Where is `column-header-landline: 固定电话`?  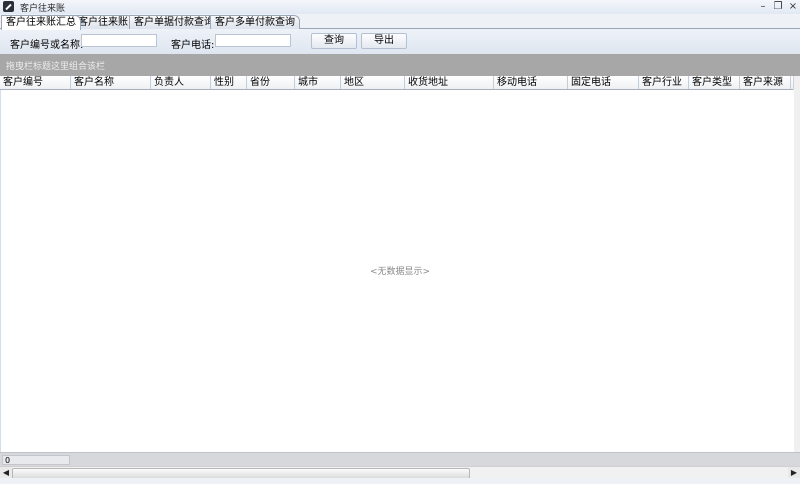
column-header-landline: 固定电话 is located at coordinates (603, 82).